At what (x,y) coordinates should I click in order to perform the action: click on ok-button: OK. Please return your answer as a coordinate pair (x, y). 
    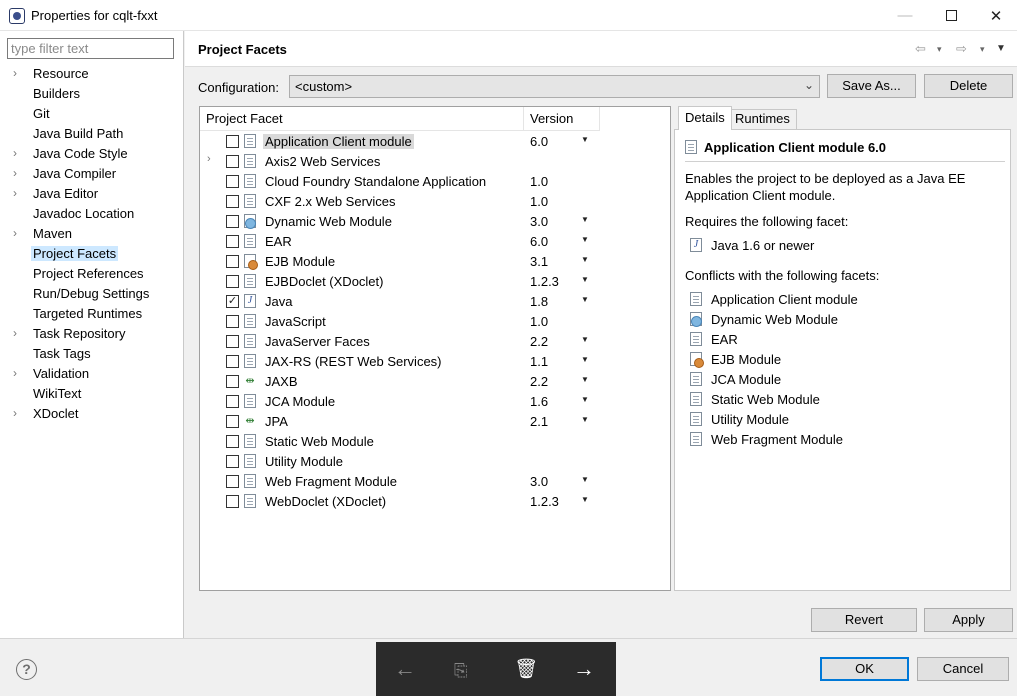
    Looking at the image, I should click on (864, 669).